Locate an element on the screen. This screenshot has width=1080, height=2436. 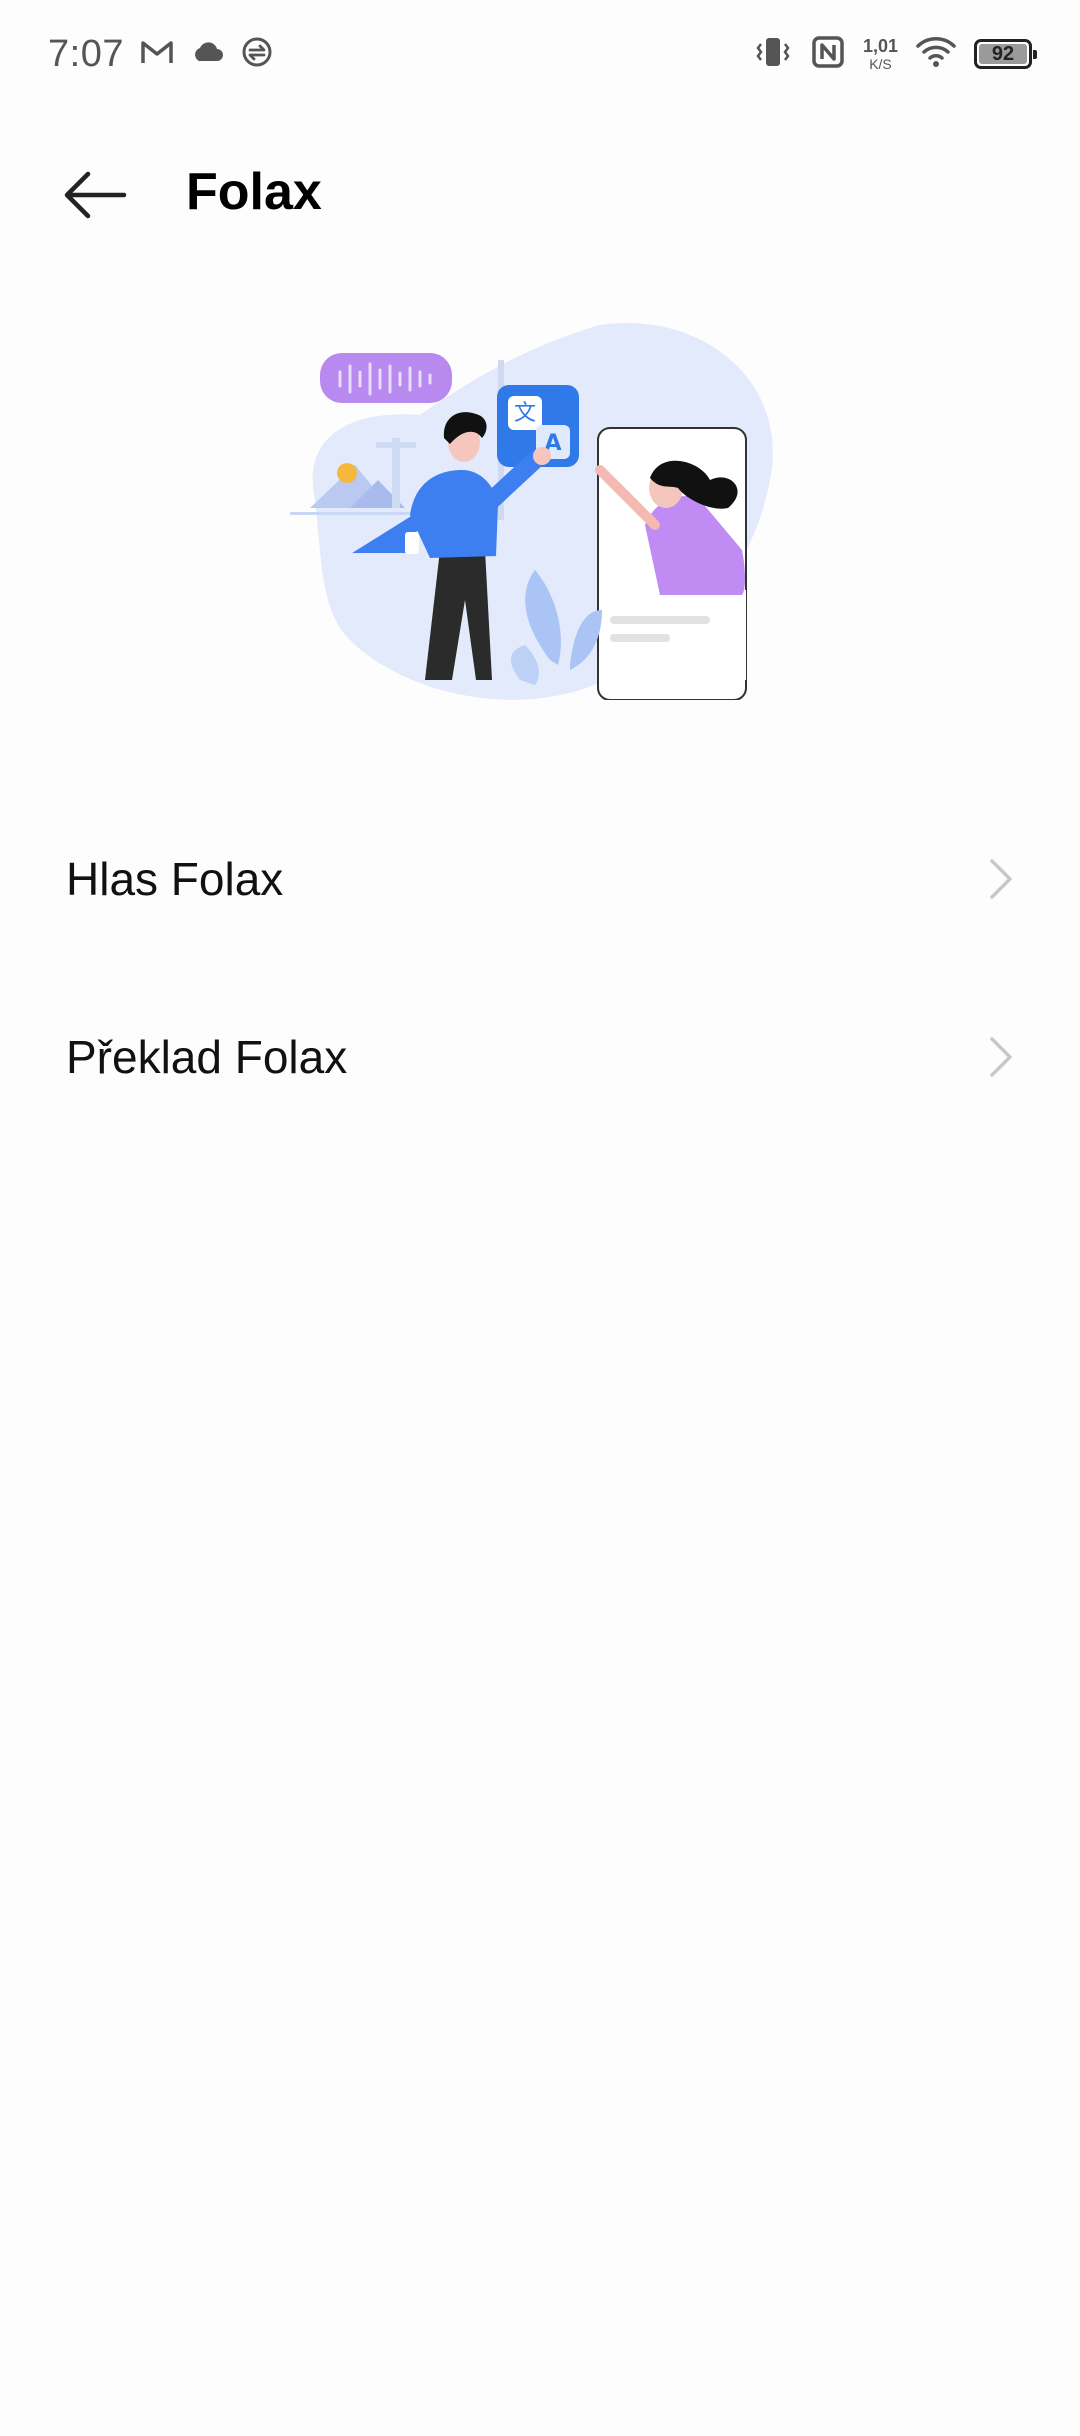
nfc-icon is located at coordinates (828, 54).